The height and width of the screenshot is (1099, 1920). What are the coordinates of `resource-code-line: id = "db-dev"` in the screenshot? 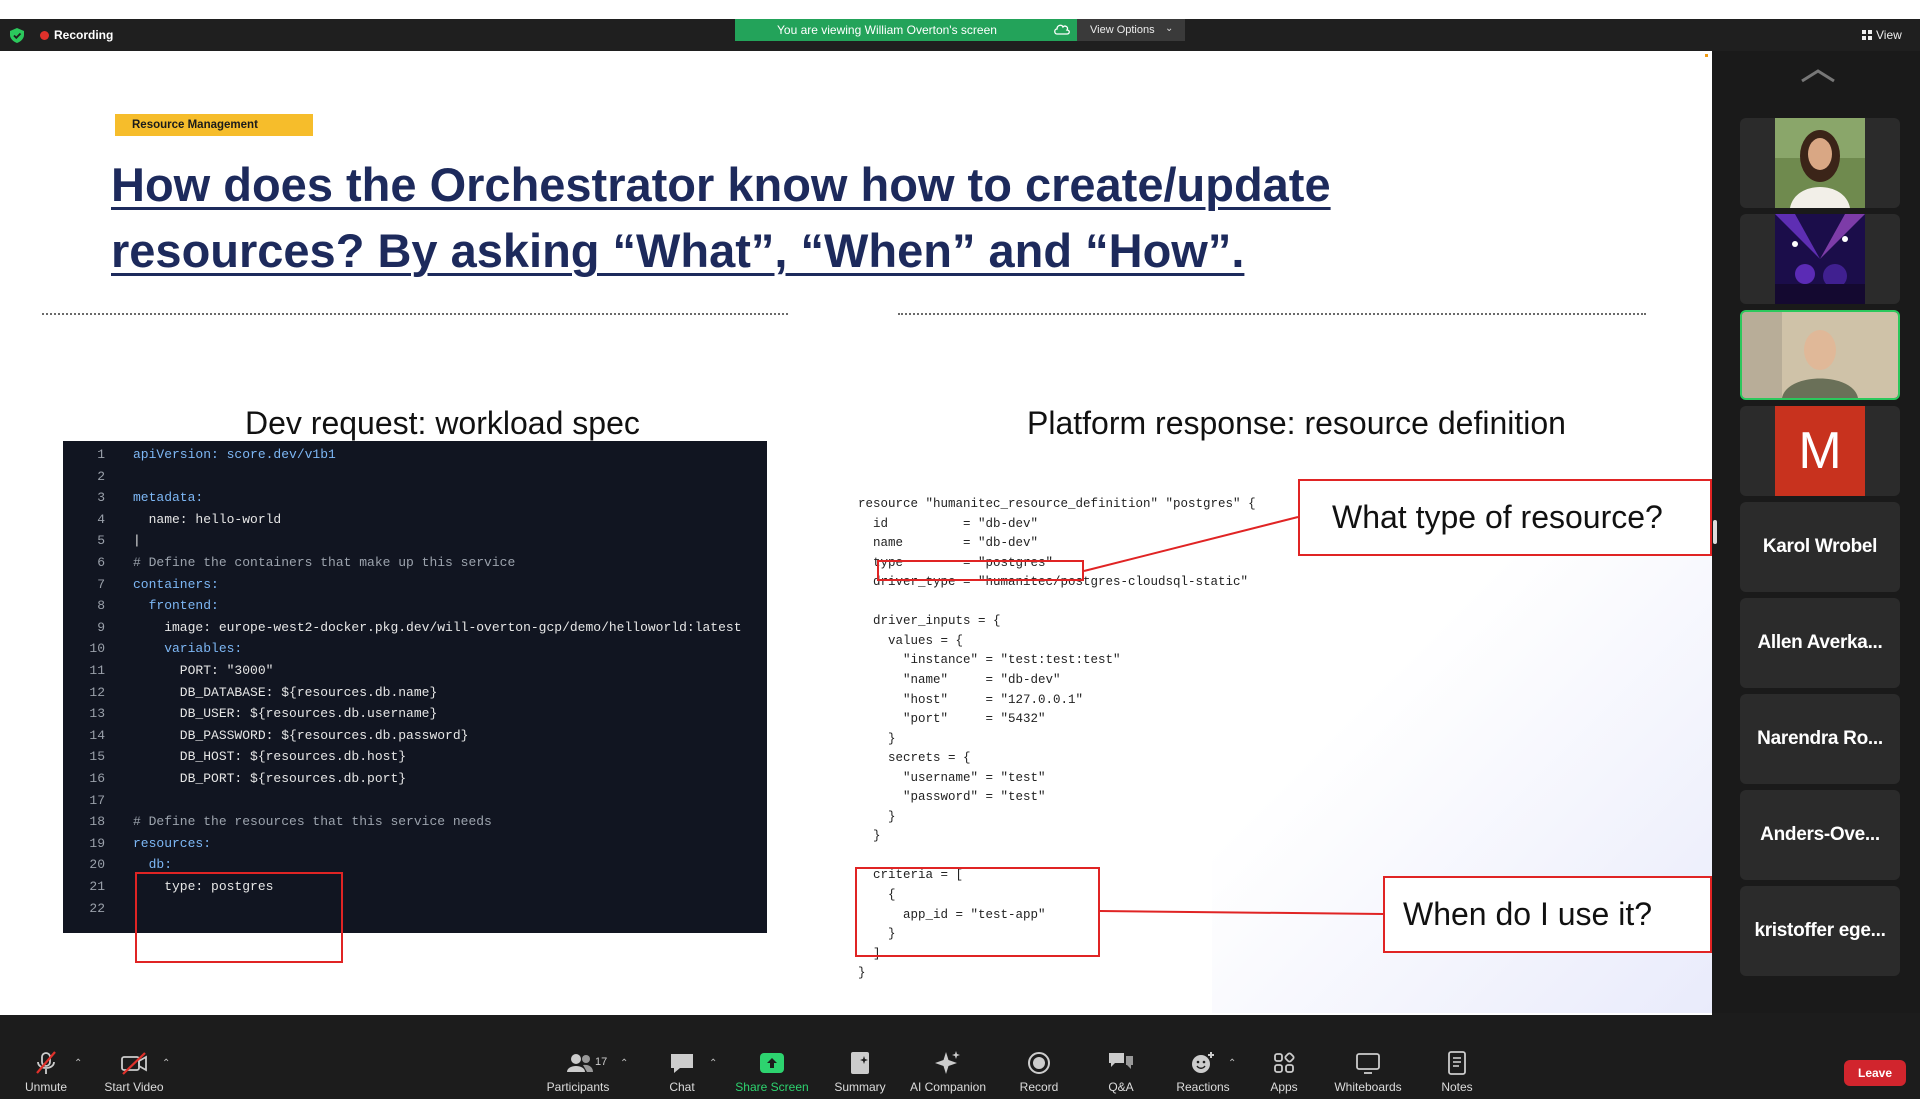 It's located at (948, 523).